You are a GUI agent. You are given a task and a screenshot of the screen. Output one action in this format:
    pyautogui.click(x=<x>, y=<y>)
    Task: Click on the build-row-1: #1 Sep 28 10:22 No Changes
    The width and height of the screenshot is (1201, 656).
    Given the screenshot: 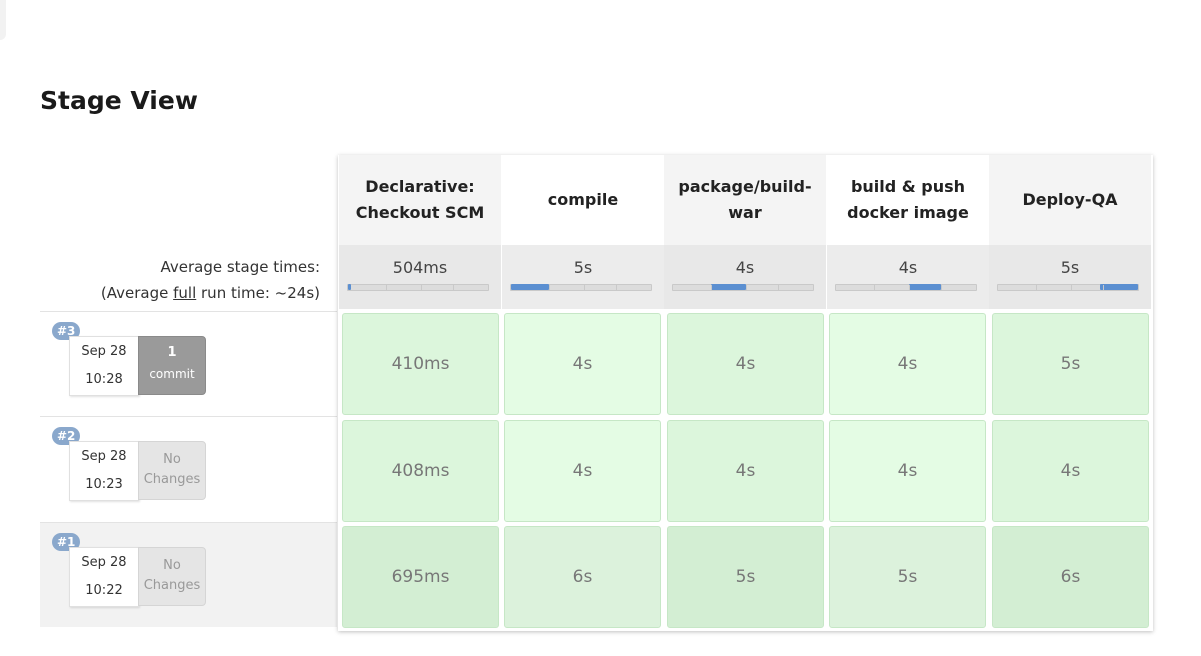 What is the action you would take?
    pyautogui.click(x=188, y=574)
    